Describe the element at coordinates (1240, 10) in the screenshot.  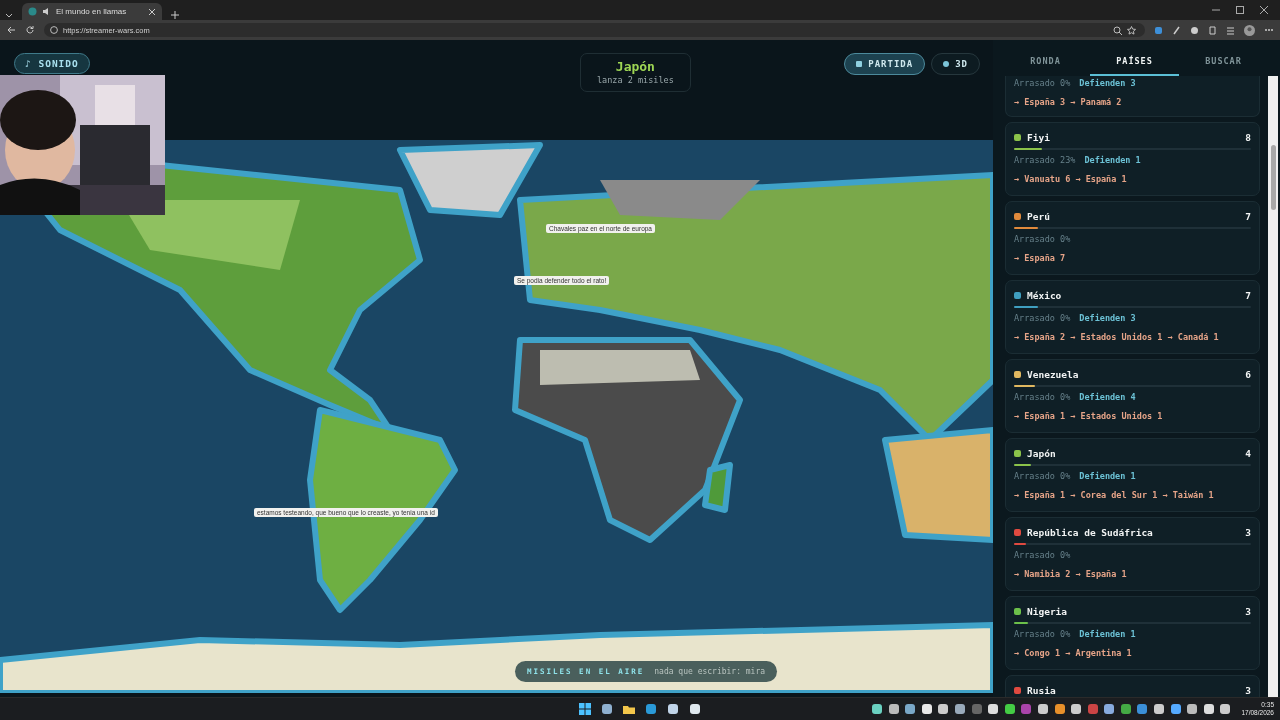
I see `maximize-icon` at that location.